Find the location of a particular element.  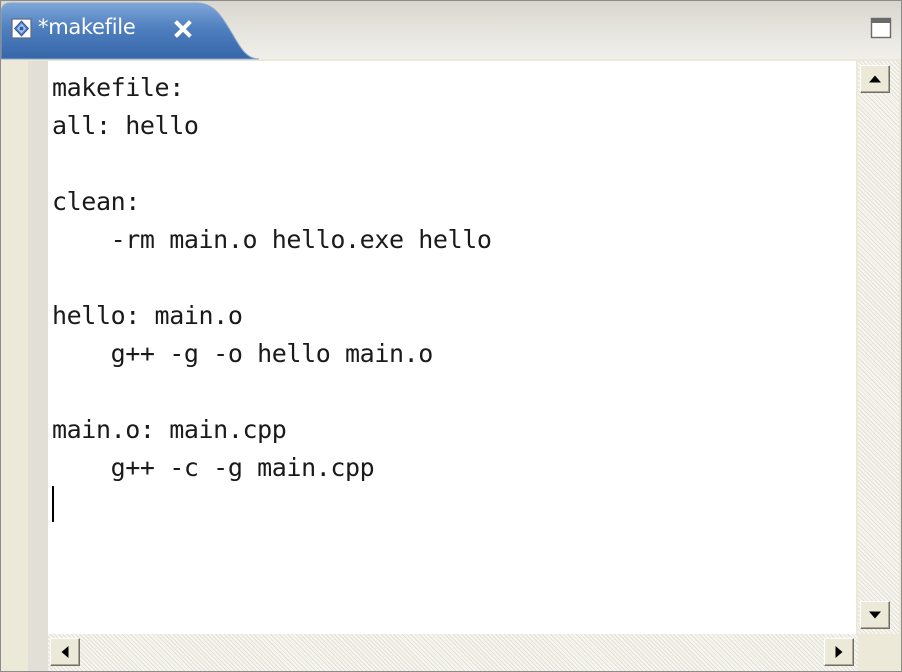

scroll-right-button is located at coordinates (839, 652).